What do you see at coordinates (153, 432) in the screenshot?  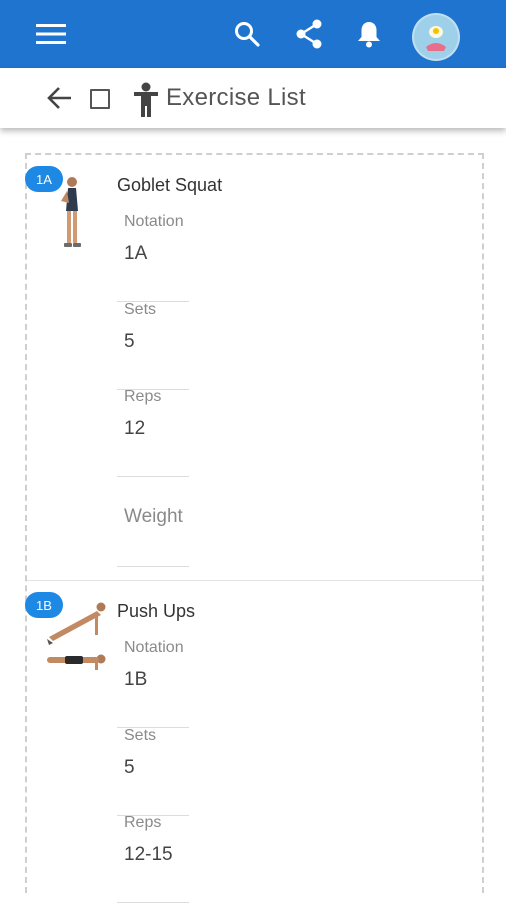 I see `reps-field: Reps 12` at bounding box center [153, 432].